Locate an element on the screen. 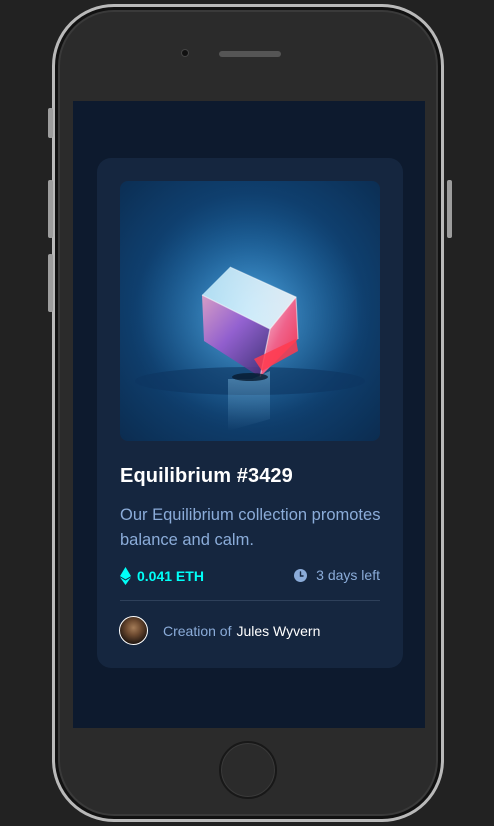 This screenshot has width=494, height=826. ethereum-icon is located at coordinates (125, 576).